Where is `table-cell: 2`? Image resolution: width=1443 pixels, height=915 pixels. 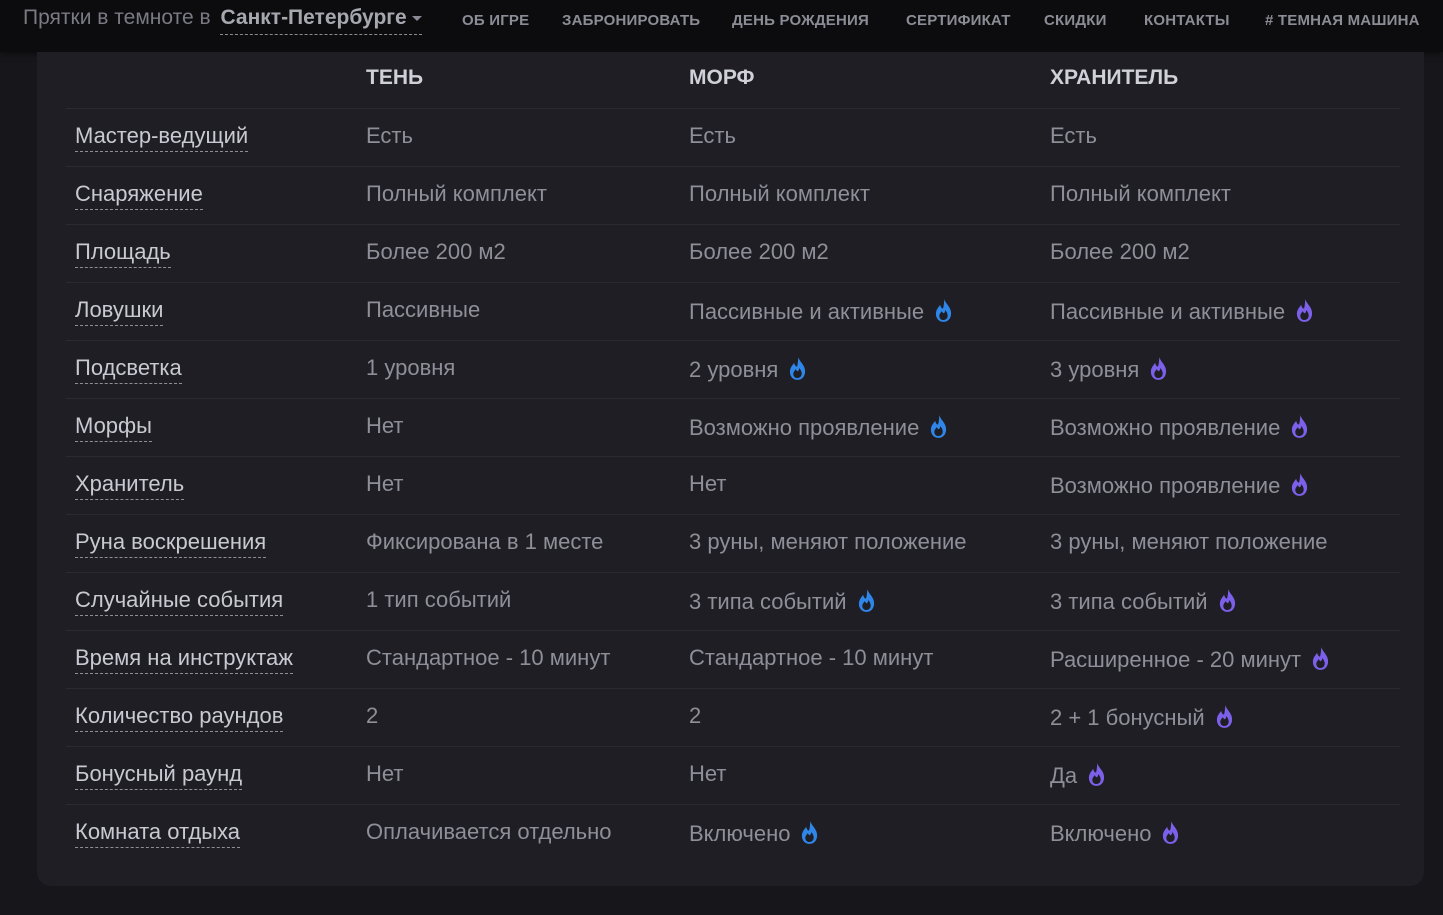 table-cell: 2 is located at coordinates (695, 716).